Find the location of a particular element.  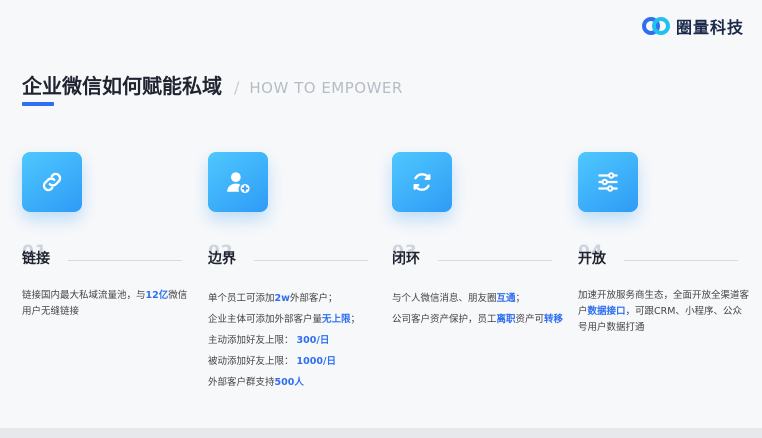

highlight-text: 转移 is located at coordinates (554, 319).